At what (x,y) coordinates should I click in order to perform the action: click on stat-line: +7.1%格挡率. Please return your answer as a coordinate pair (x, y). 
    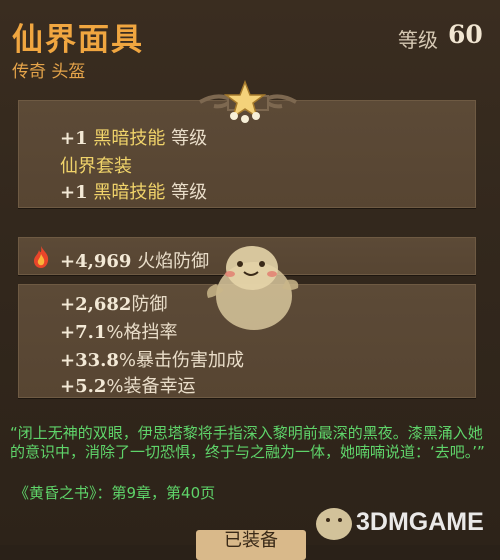
    Looking at the image, I should click on (119, 331).